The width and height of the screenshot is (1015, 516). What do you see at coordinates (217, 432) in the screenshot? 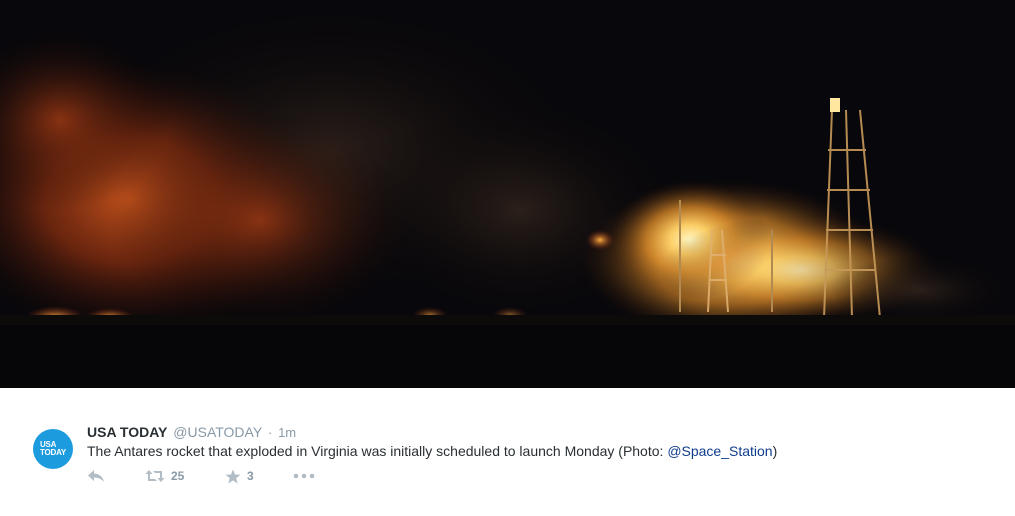
I see `author-handle: @USATODAY` at bounding box center [217, 432].